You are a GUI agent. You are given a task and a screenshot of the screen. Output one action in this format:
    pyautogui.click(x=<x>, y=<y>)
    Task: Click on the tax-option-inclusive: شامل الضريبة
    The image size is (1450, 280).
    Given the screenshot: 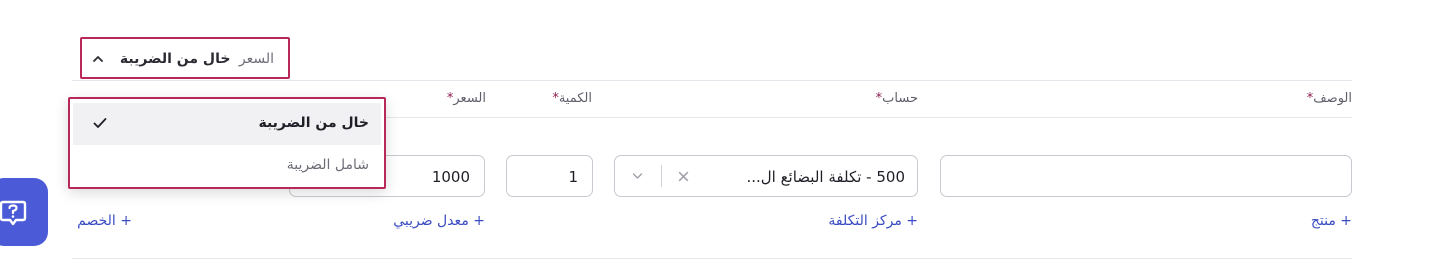 What is the action you would take?
    pyautogui.click(x=227, y=166)
    